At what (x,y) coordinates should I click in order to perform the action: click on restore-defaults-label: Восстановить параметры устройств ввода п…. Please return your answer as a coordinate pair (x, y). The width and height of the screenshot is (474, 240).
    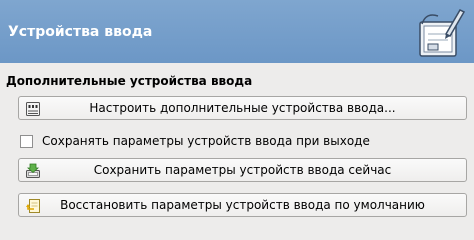
    Looking at the image, I should click on (242, 205).